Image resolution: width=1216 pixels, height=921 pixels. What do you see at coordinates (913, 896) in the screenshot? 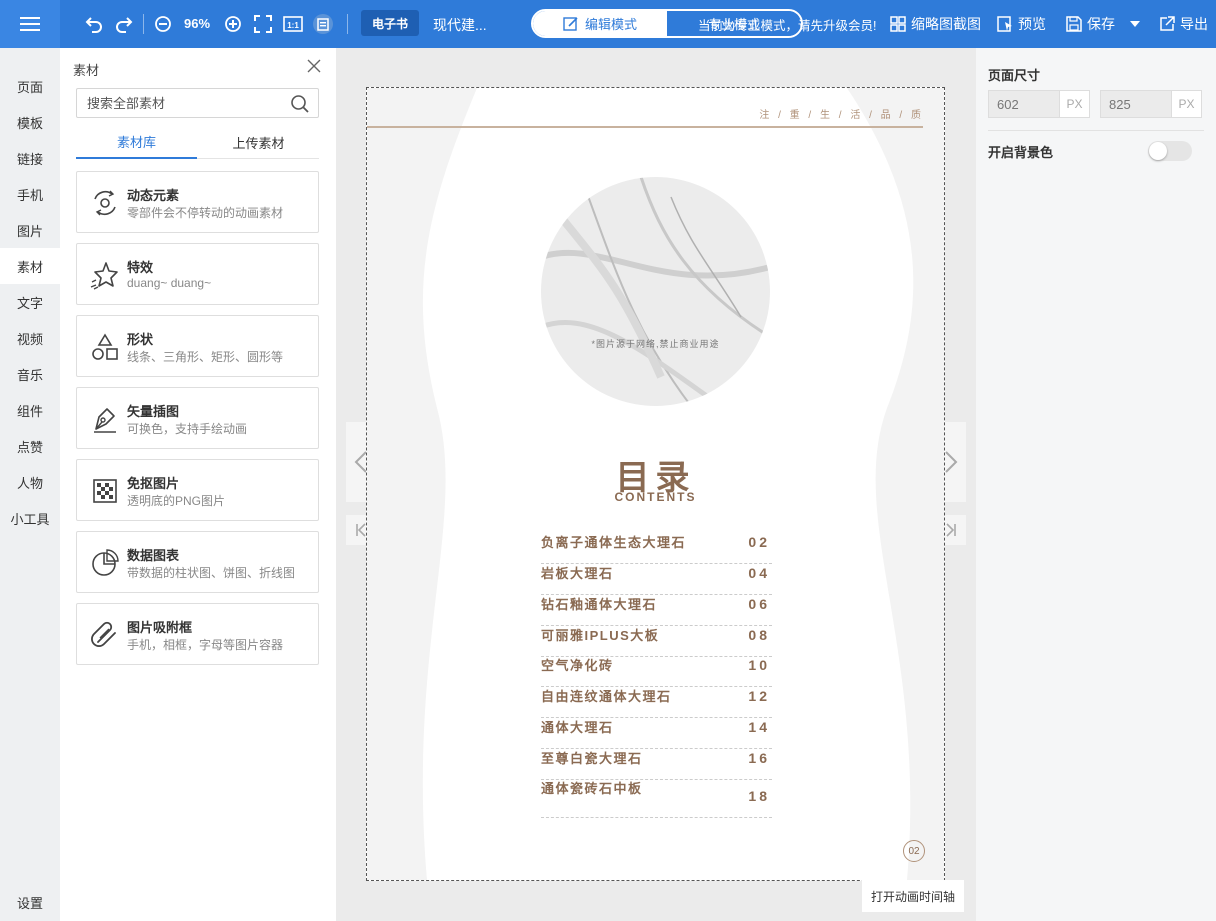
I see `animation-timeline-button: 打开动画时间轴` at bounding box center [913, 896].